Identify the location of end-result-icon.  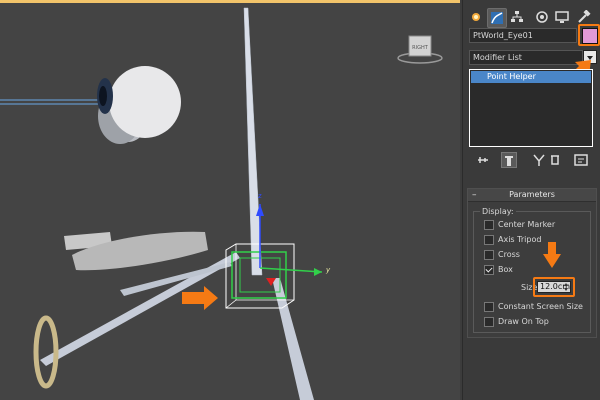
(509, 161).